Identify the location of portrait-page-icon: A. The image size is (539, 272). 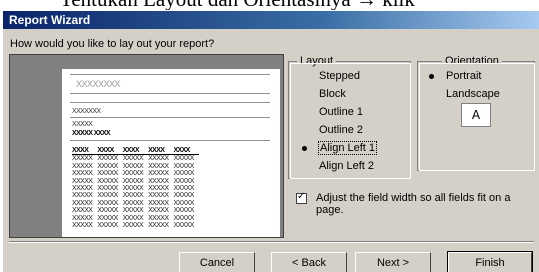
(476, 115).